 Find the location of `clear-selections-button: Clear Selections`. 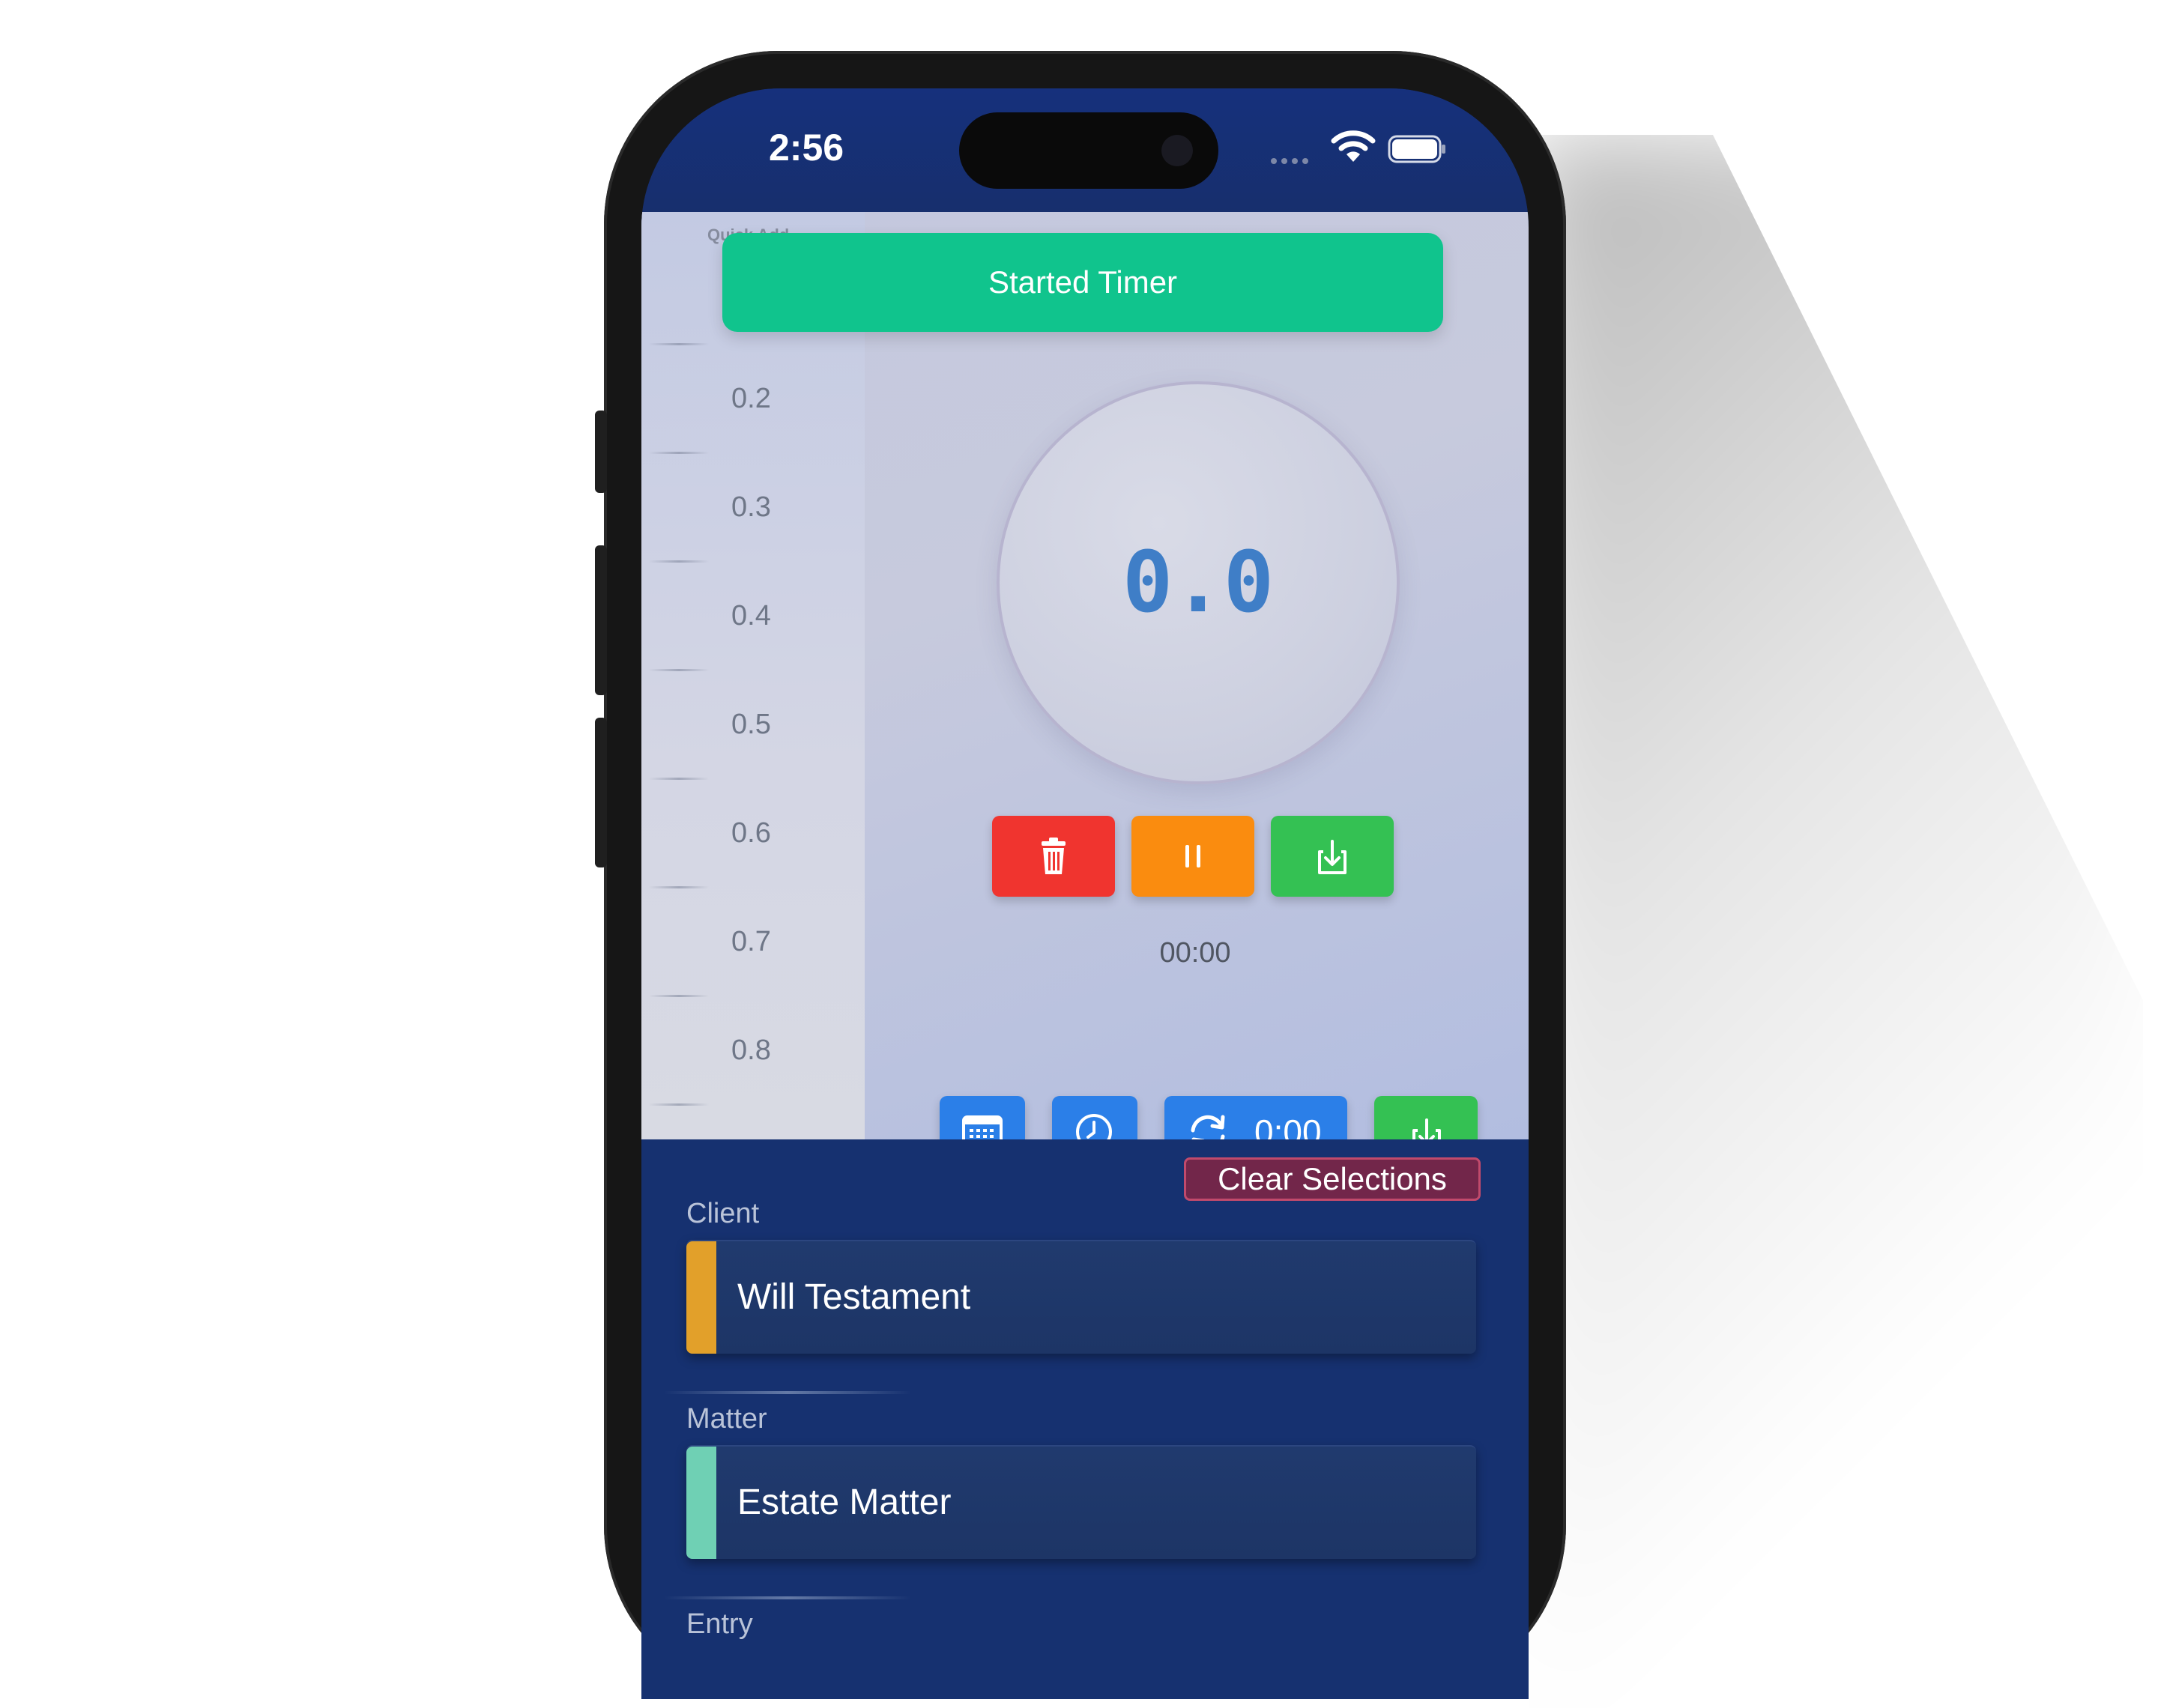

clear-selections-button: Clear Selections is located at coordinates (1332, 1179).